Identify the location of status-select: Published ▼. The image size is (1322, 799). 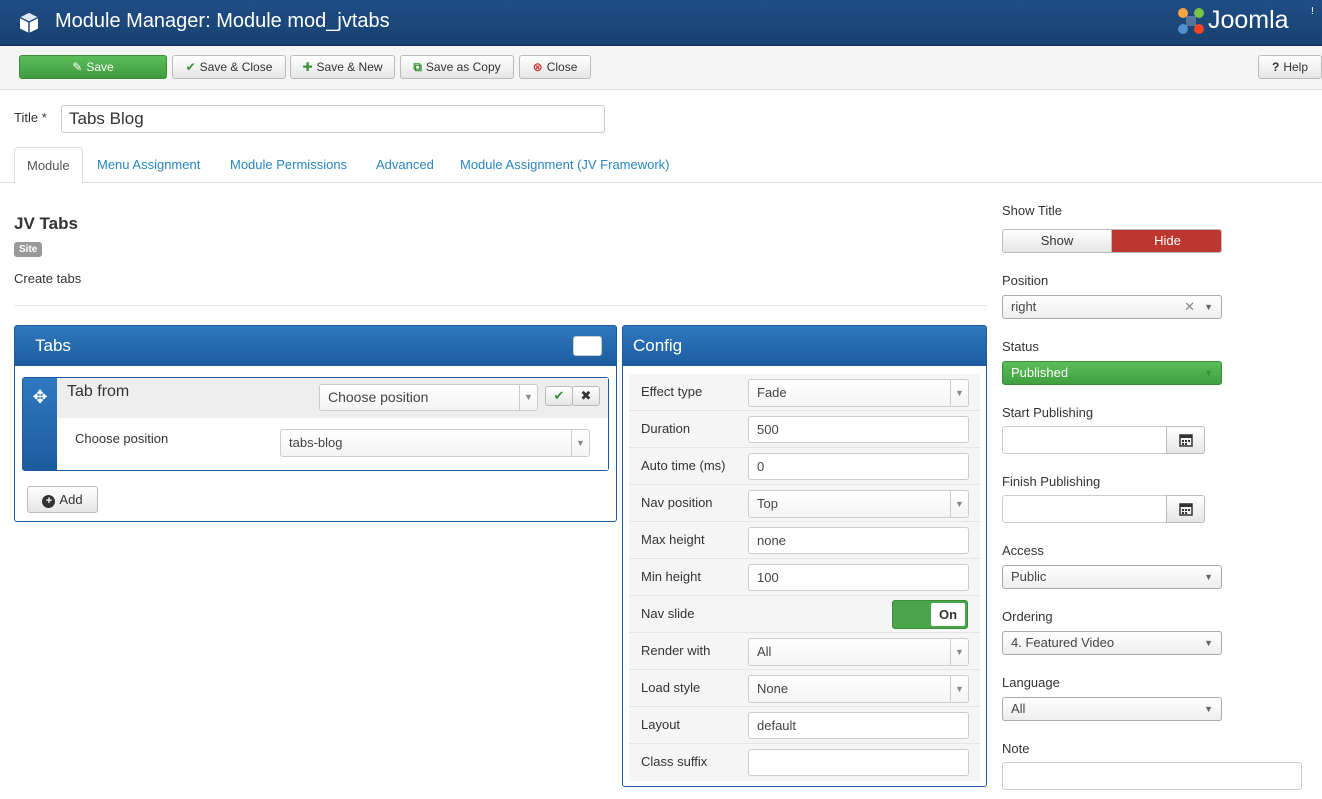
(1112, 373).